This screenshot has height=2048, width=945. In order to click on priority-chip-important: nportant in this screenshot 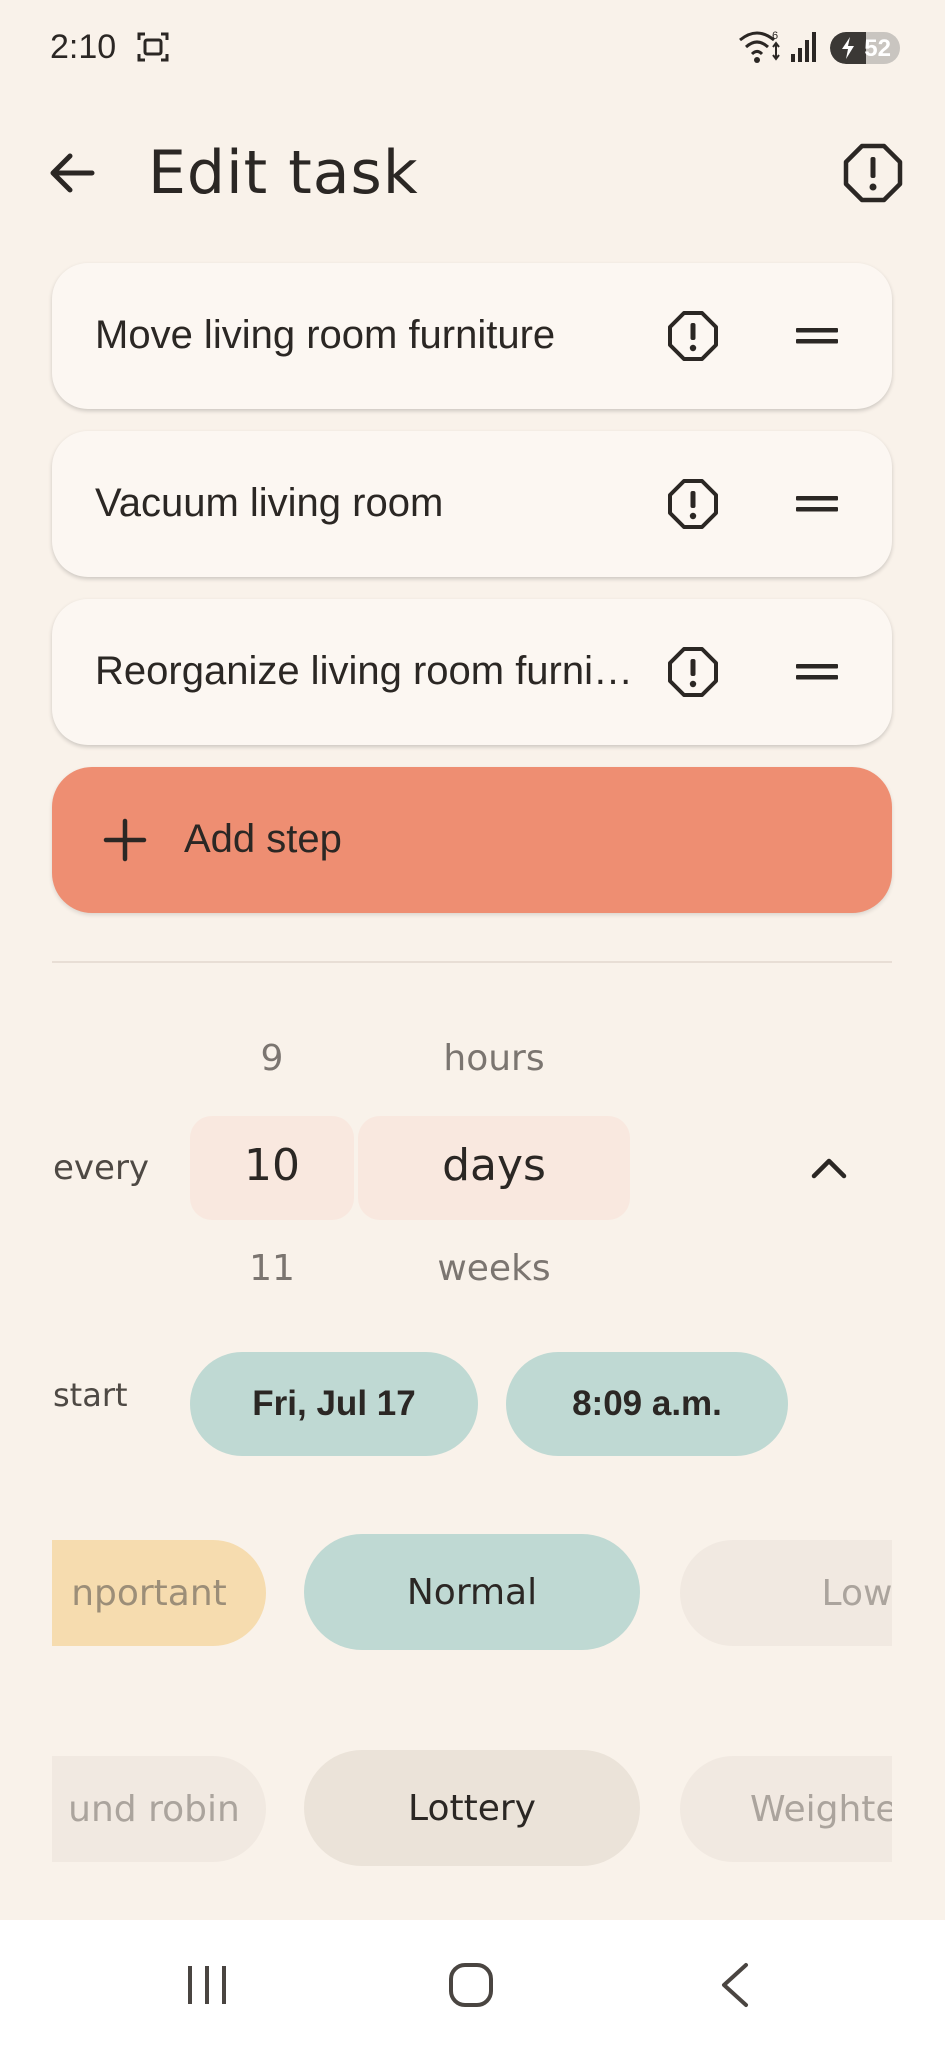, I will do `click(159, 1593)`.